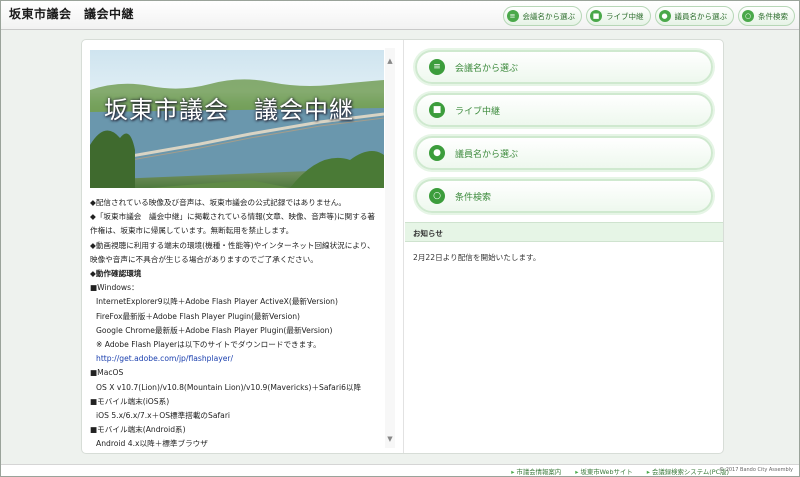  Describe the element at coordinates (487, 154) in the screenshot. I see `menu-label: 議員名から選ぶ` at that location.